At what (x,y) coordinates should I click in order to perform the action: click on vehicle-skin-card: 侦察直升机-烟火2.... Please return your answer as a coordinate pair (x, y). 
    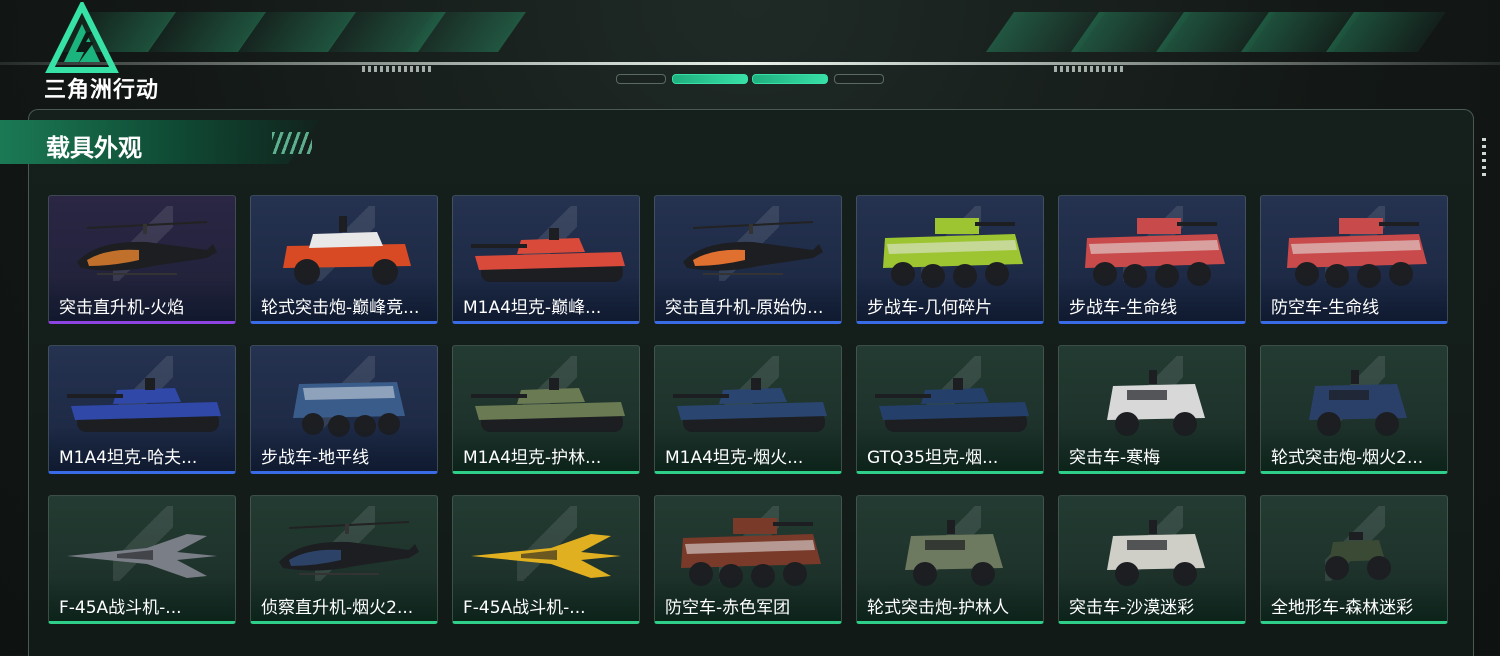
    Looking at the image, I should click on (344, 559).